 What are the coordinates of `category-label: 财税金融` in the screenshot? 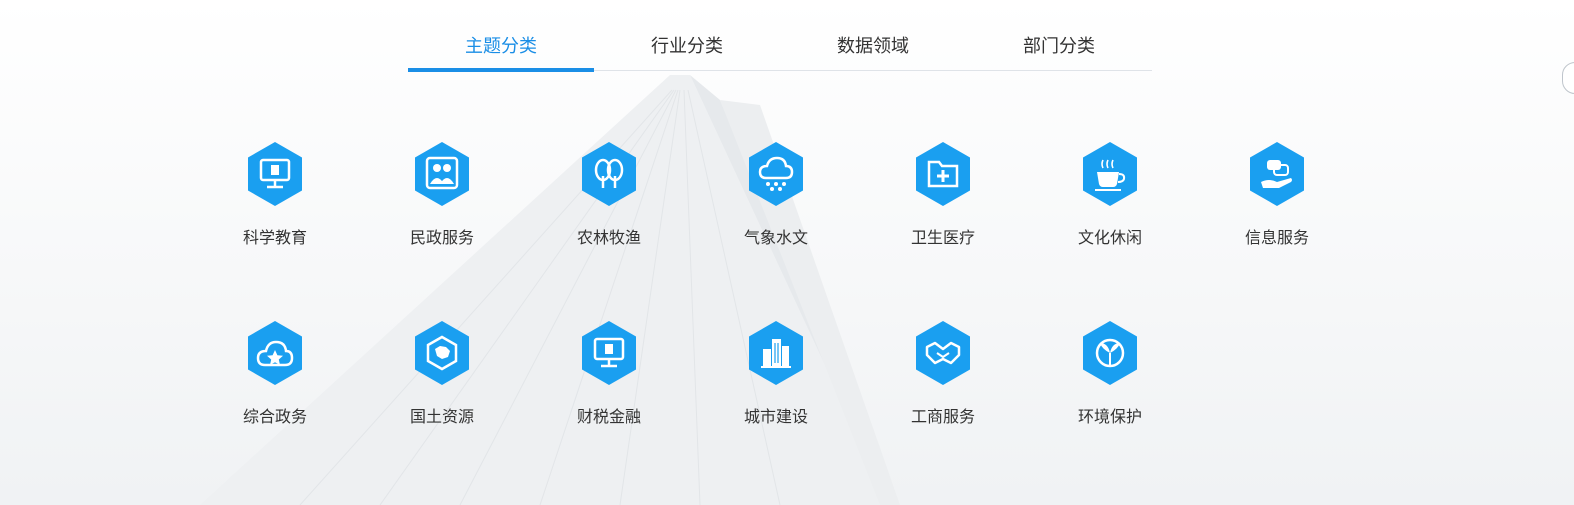 It's located at (608, 416).